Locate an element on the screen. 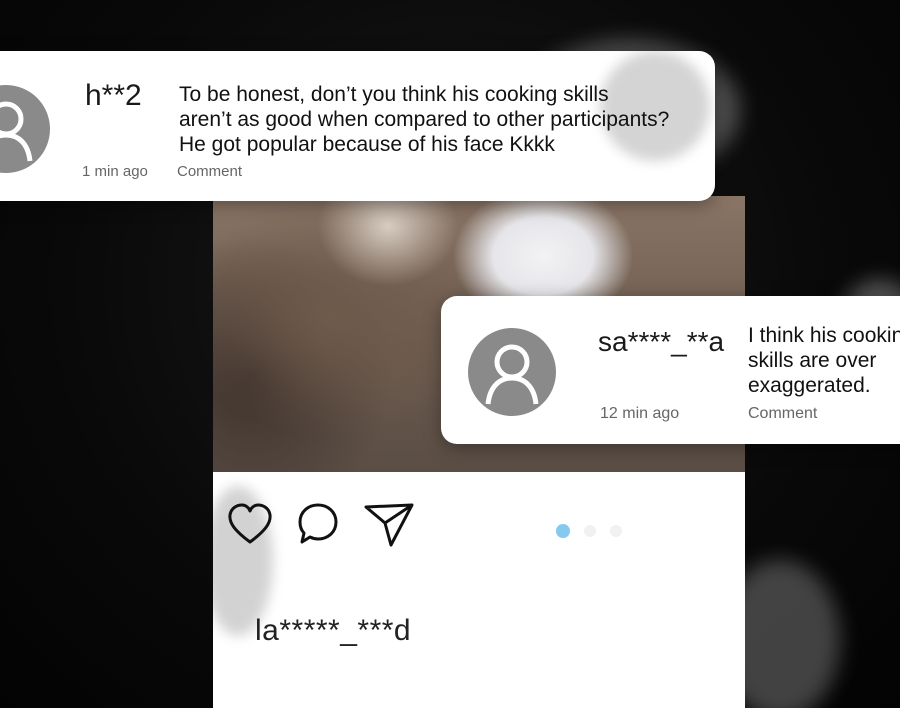 This screenshot has height=708, width=900. comment-text-line: skills are over is located at coordinates (812, 360).